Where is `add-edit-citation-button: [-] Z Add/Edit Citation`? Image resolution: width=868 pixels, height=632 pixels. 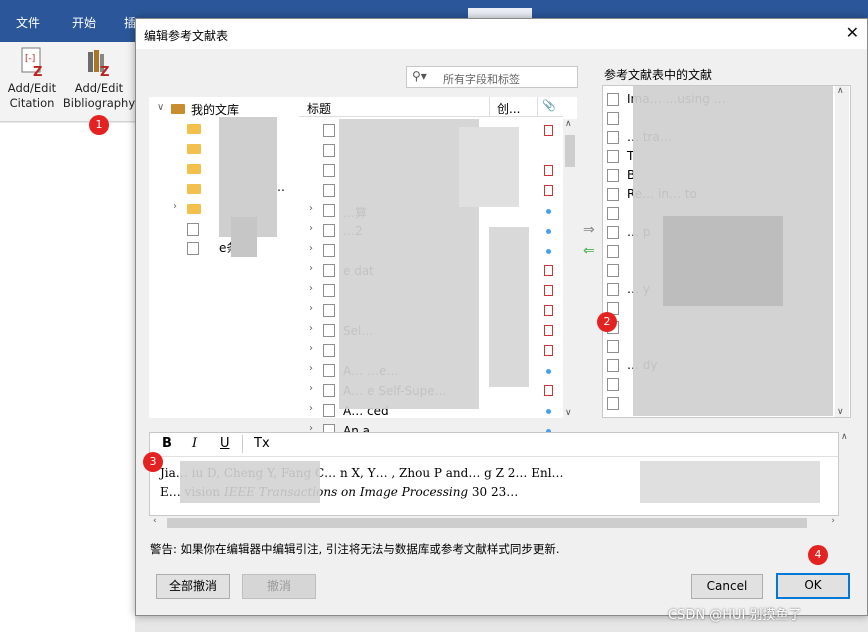 add-edit-citation-button: [-] Z Add/Edit Citation is located at coordinates (32, 78).